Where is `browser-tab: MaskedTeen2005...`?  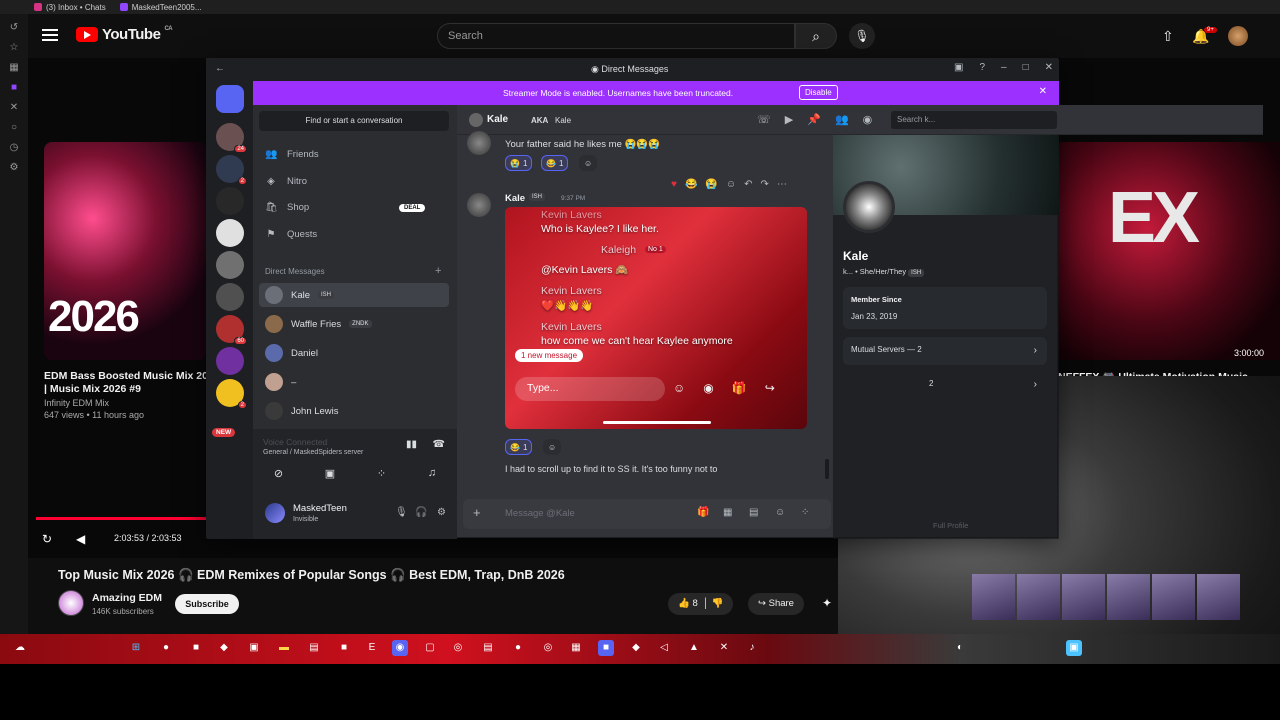 browser-tab: MaskedTeen2005... is located at coordinates (160, 7).